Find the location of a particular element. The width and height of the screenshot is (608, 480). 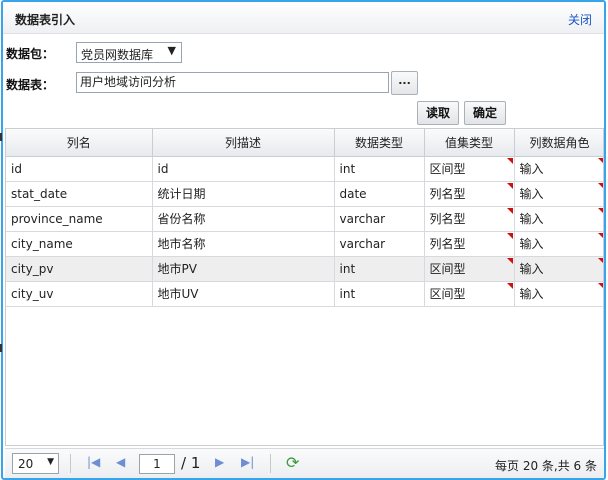

cell-desc: 地市PV is located at coordinates (243, 269).